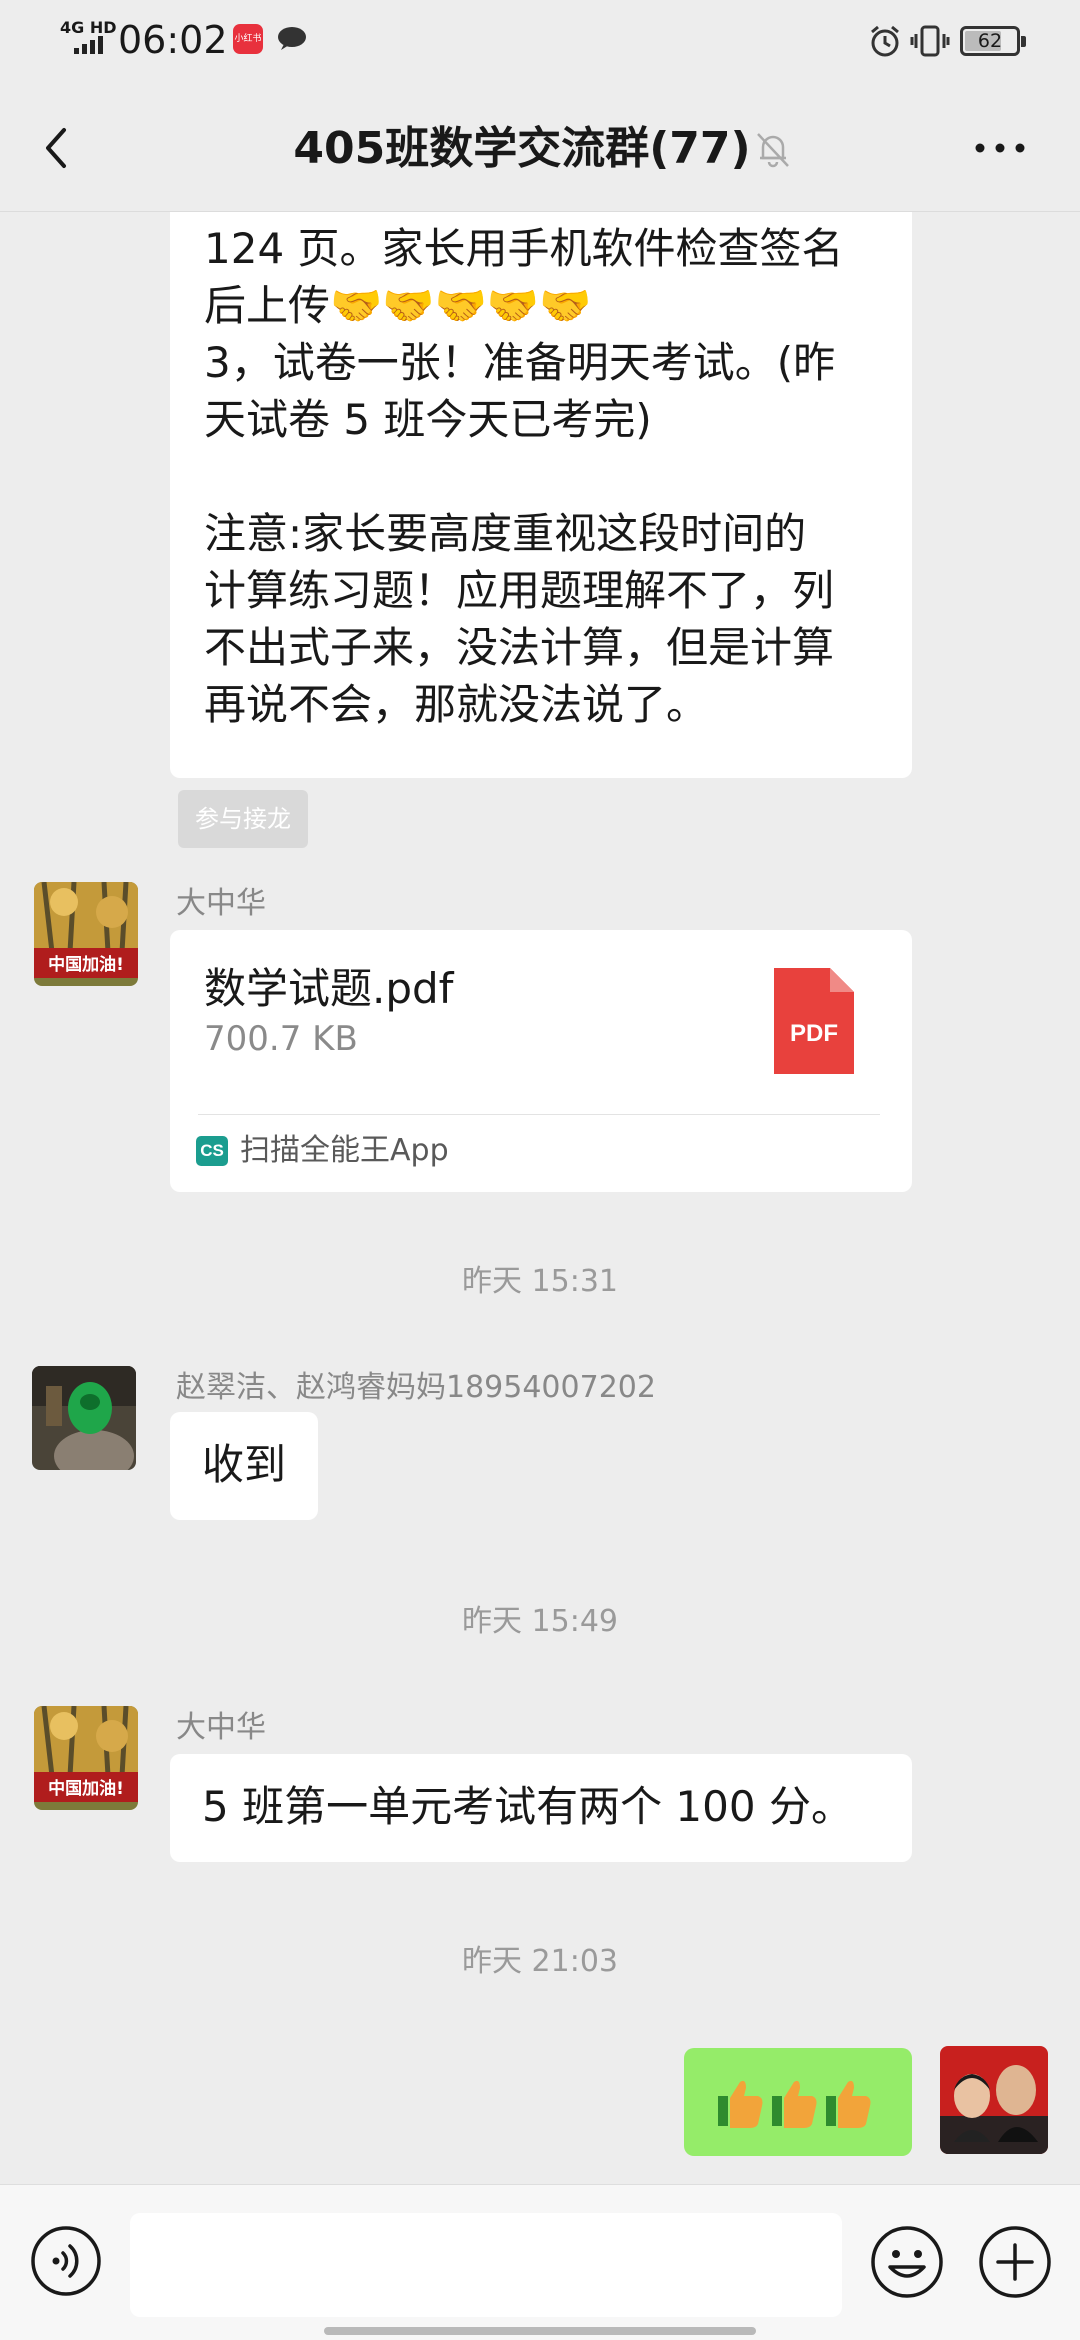 This screenshot has width=1080, height=2340. I want to click on timestamp: 昨天 15:49, so click(540, 1621).